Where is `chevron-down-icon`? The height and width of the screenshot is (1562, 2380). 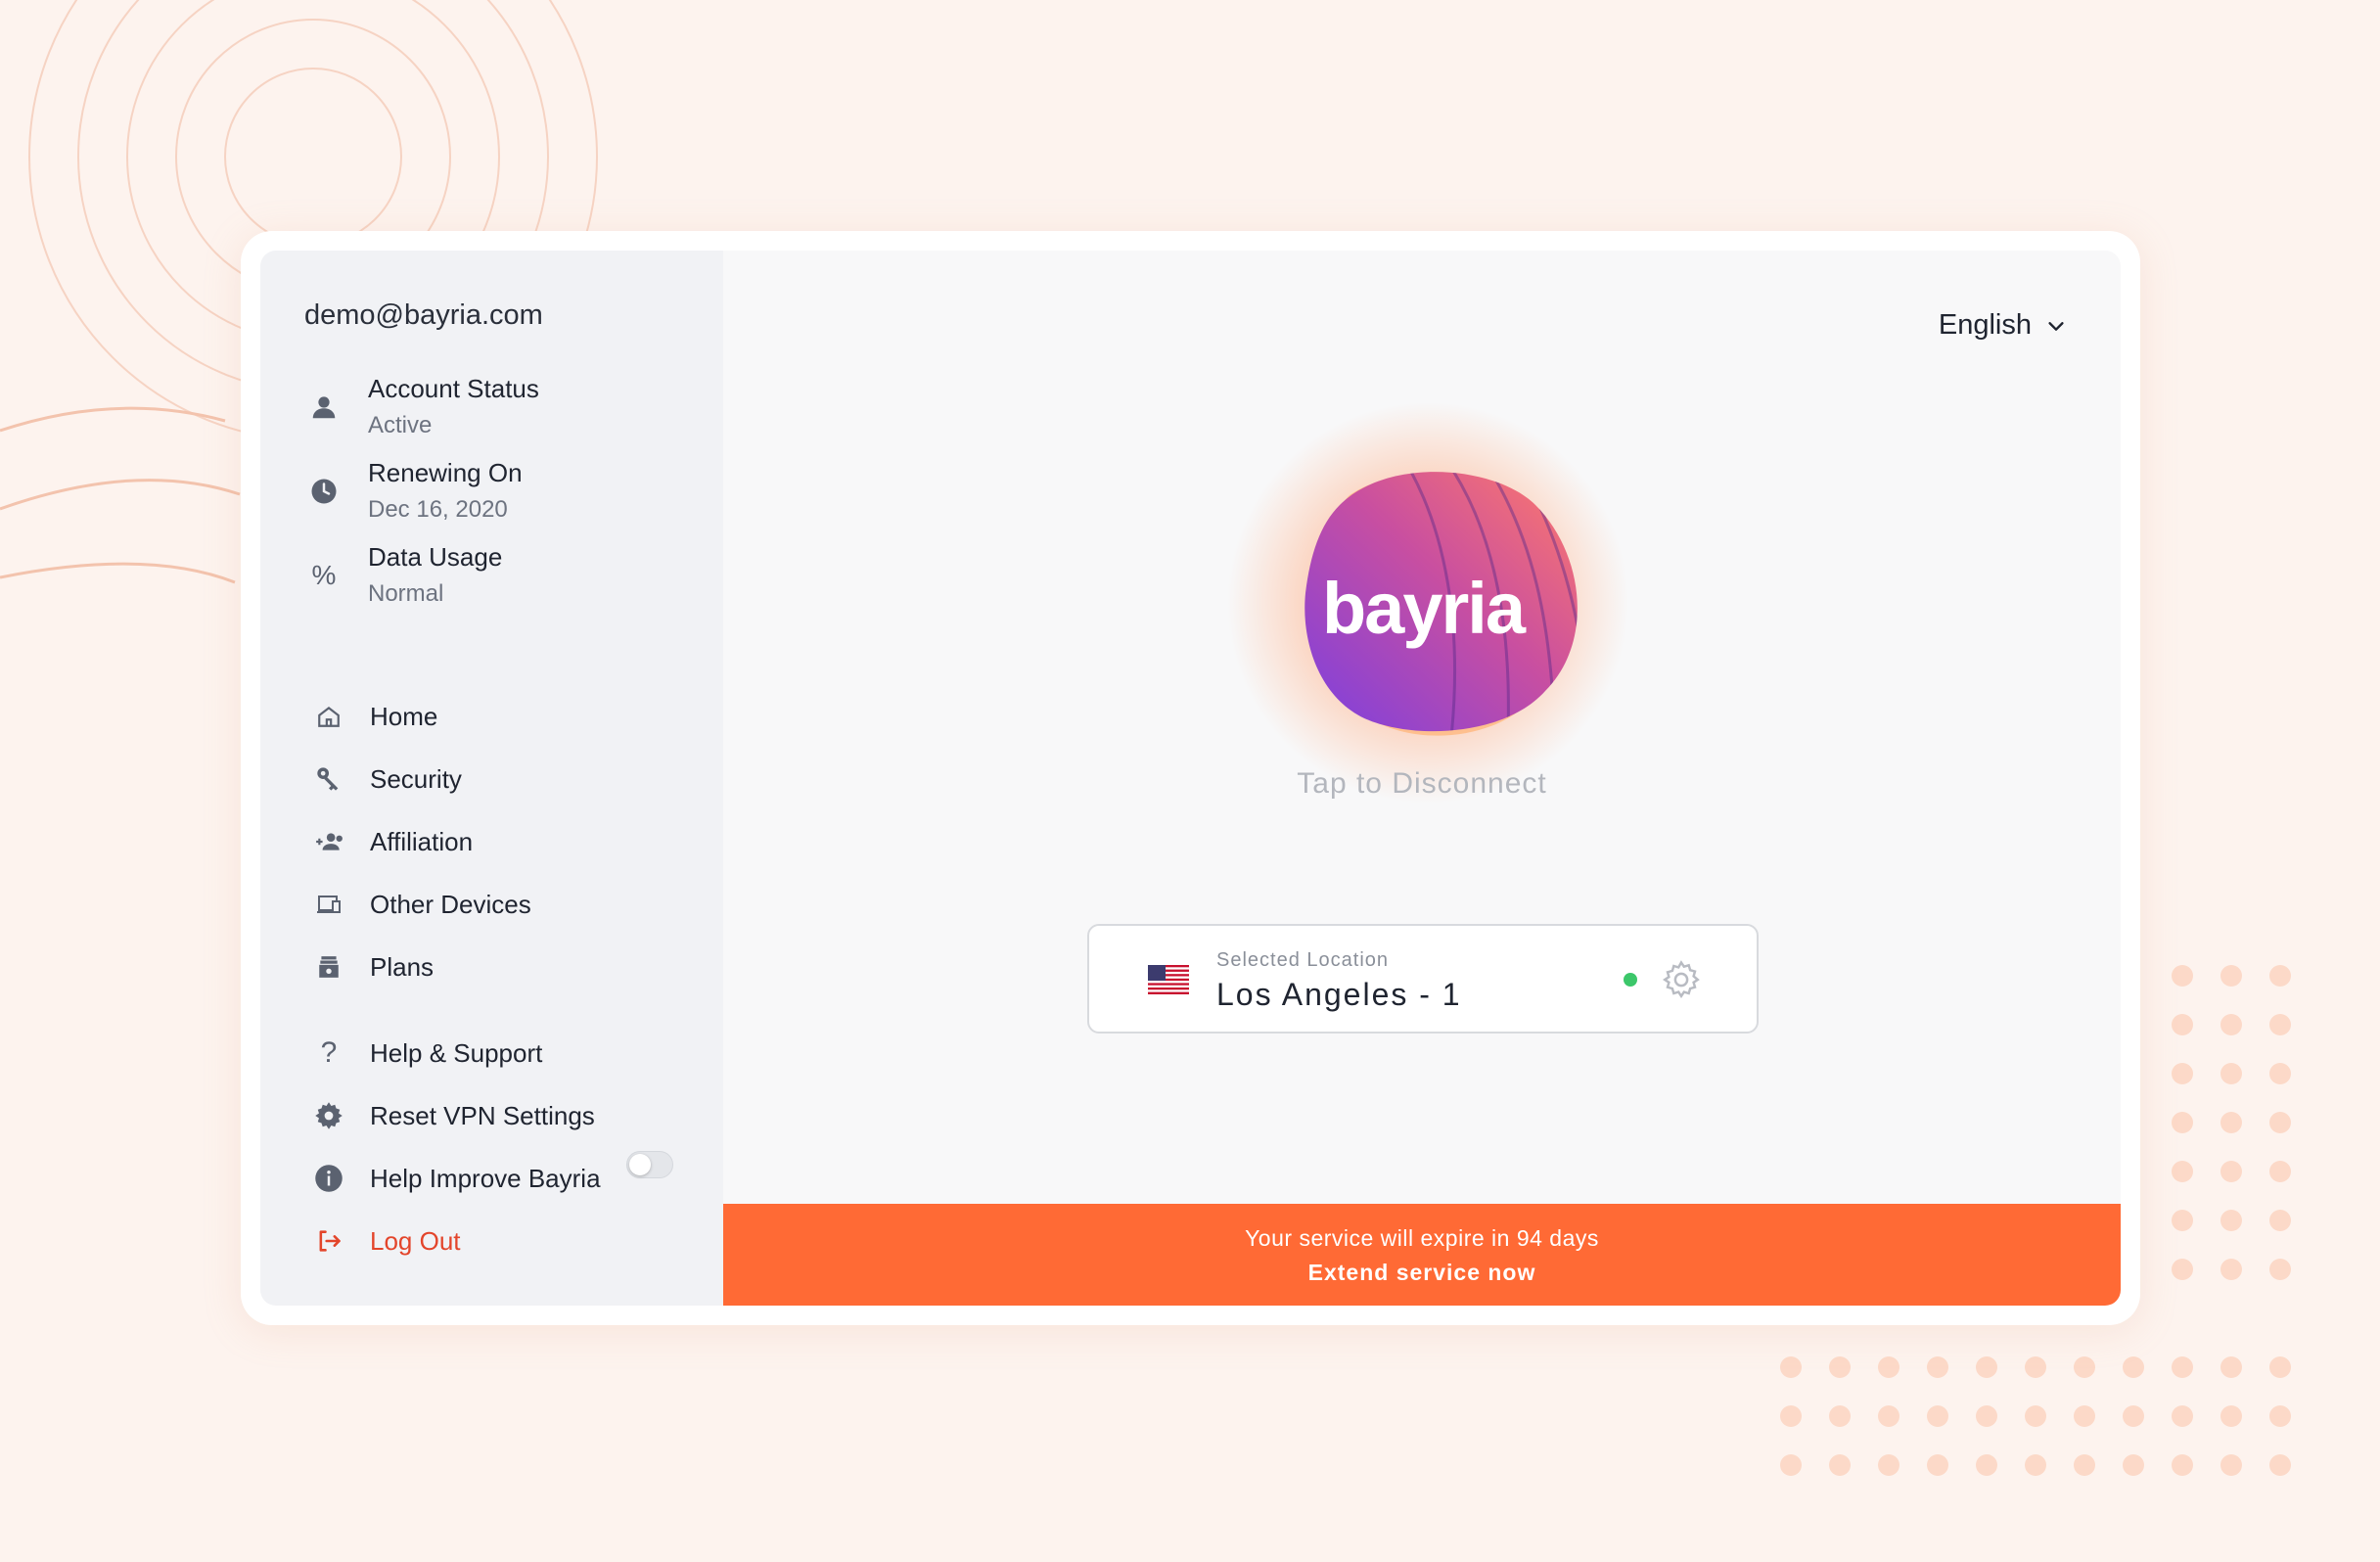
chevron-down-icon is located at coordinates (2056, 326).